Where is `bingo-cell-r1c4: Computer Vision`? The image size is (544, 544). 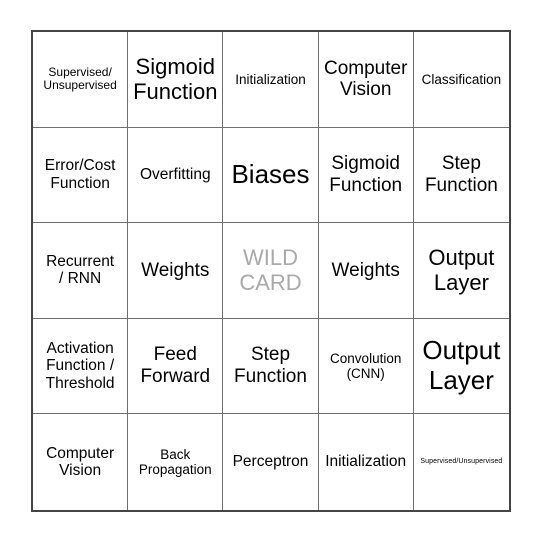
bingo-cell-r1c4: Computer Vision is located at coordinates (366, 80).